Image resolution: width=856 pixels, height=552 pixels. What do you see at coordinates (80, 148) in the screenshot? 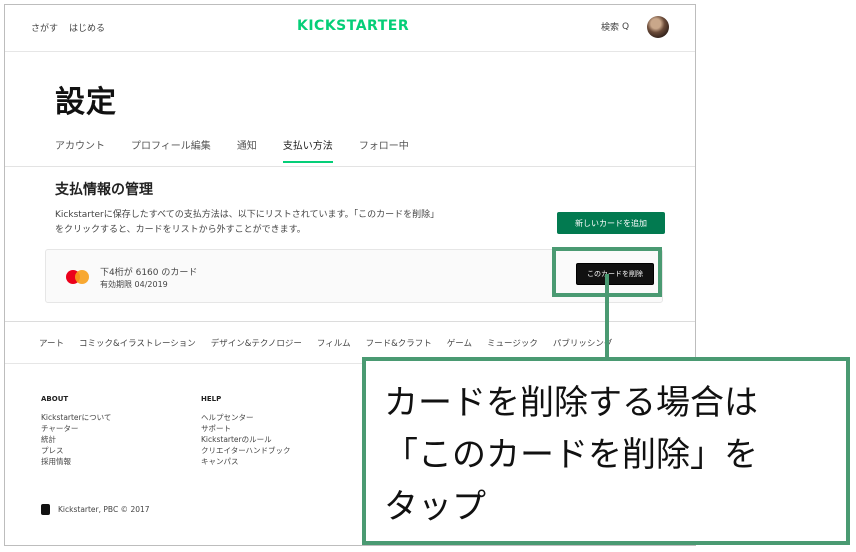
I see `tab-account: アカウント` at bounding box center [80, 148].